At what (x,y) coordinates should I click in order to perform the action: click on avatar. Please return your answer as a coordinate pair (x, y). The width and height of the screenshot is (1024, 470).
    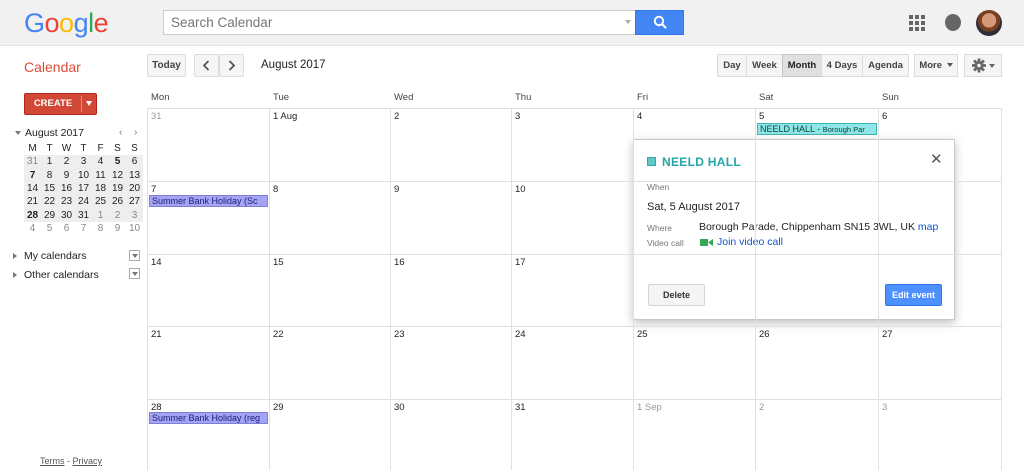
    Looking at the image, I should click on (989, 23).